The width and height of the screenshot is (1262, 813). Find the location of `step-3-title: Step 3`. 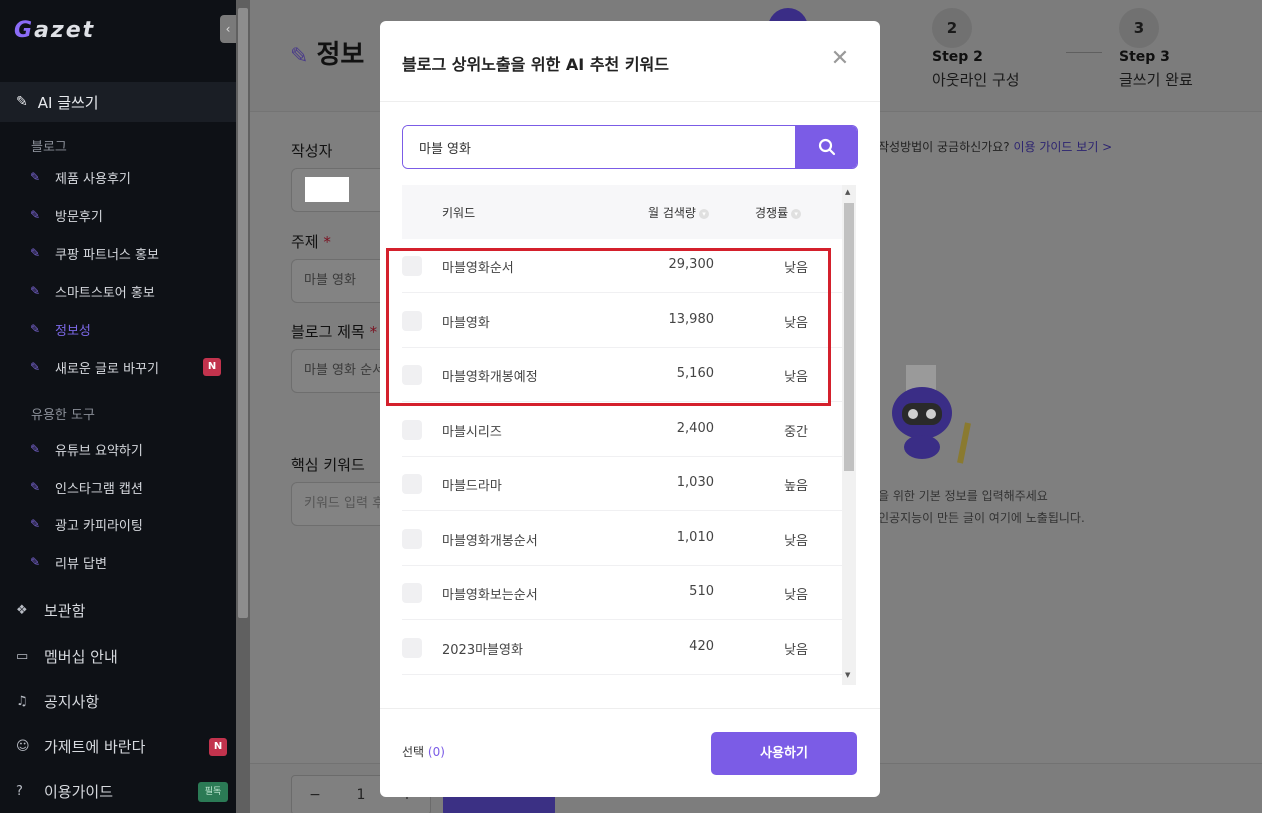

step-3-title: Step 3 is located at coordinates (1144, 57).